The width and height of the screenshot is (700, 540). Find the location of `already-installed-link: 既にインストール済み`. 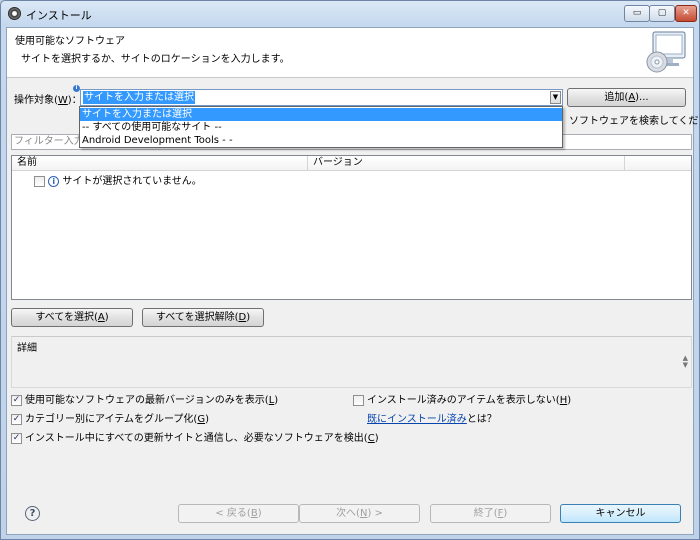

already-installed-link: 既にインストール済み is located at coordinates (417, 419).